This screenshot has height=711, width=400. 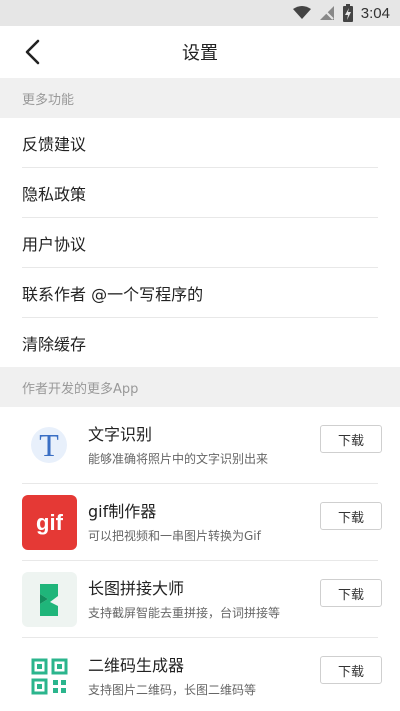 I want to click on text-recognition-icon: T, so click(x=49, y=445).